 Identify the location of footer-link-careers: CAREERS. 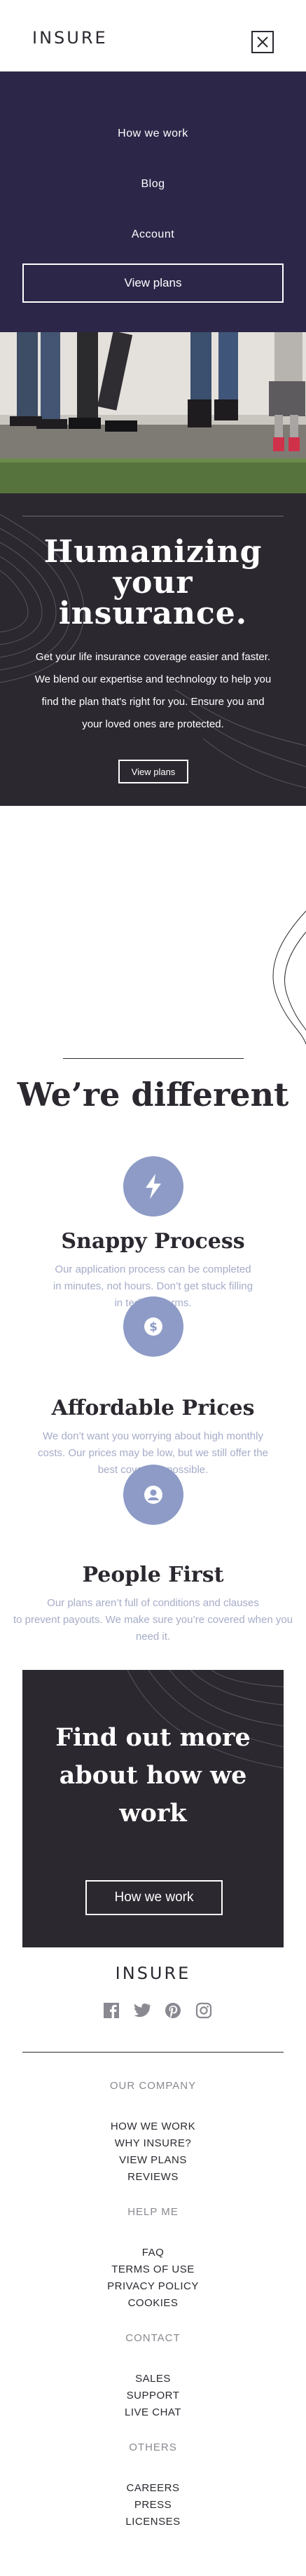
(153, 2488).